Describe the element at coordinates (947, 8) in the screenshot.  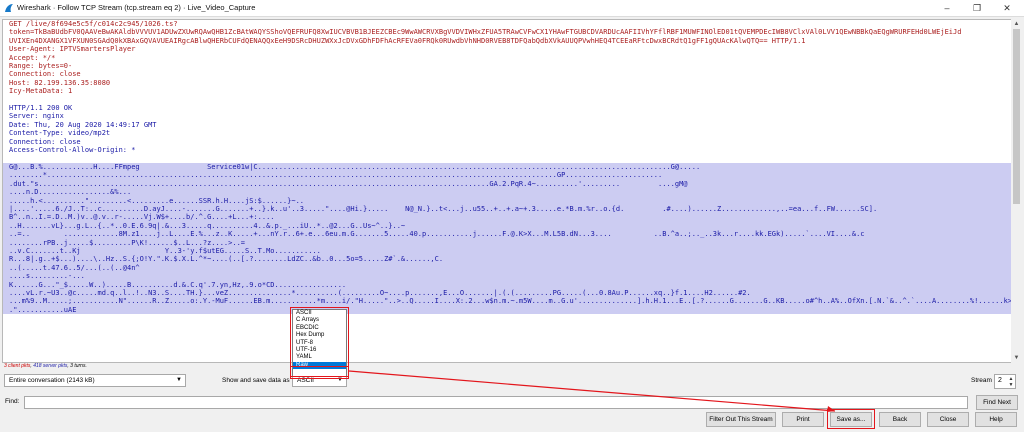
I see `minimize-icon: –` at that location.